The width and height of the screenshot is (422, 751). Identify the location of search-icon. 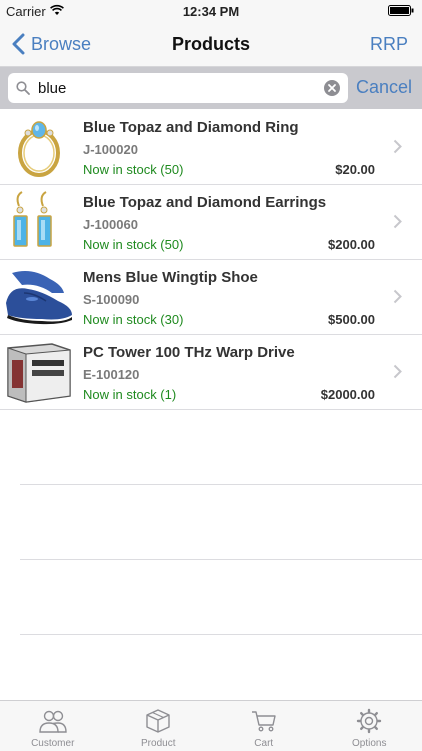
(23, 88).